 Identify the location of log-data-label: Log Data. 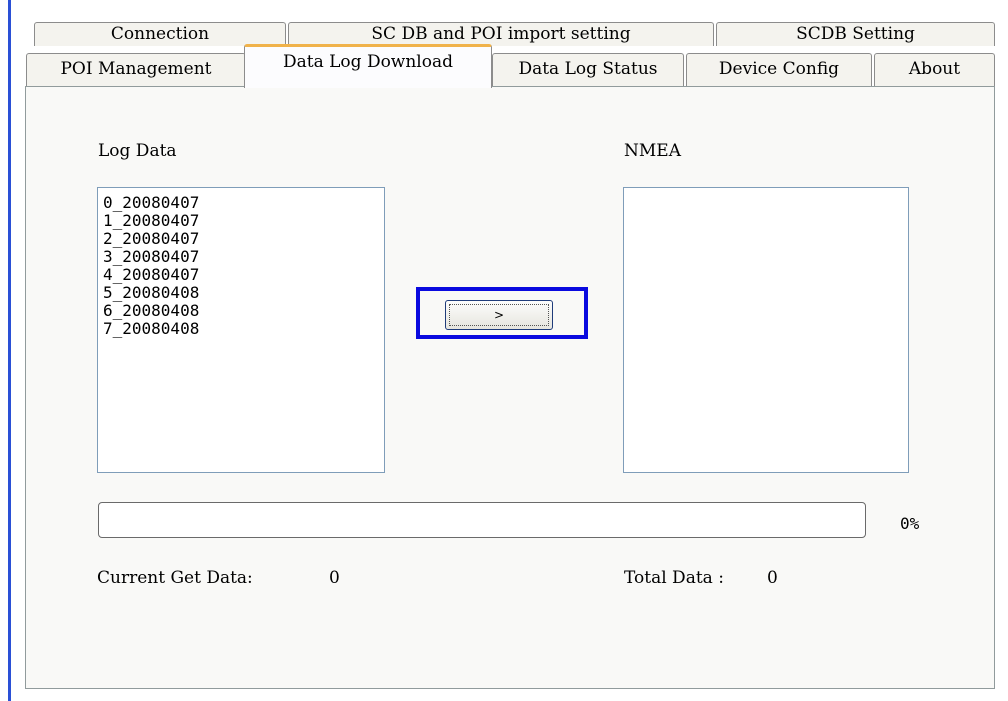
(137, 151).